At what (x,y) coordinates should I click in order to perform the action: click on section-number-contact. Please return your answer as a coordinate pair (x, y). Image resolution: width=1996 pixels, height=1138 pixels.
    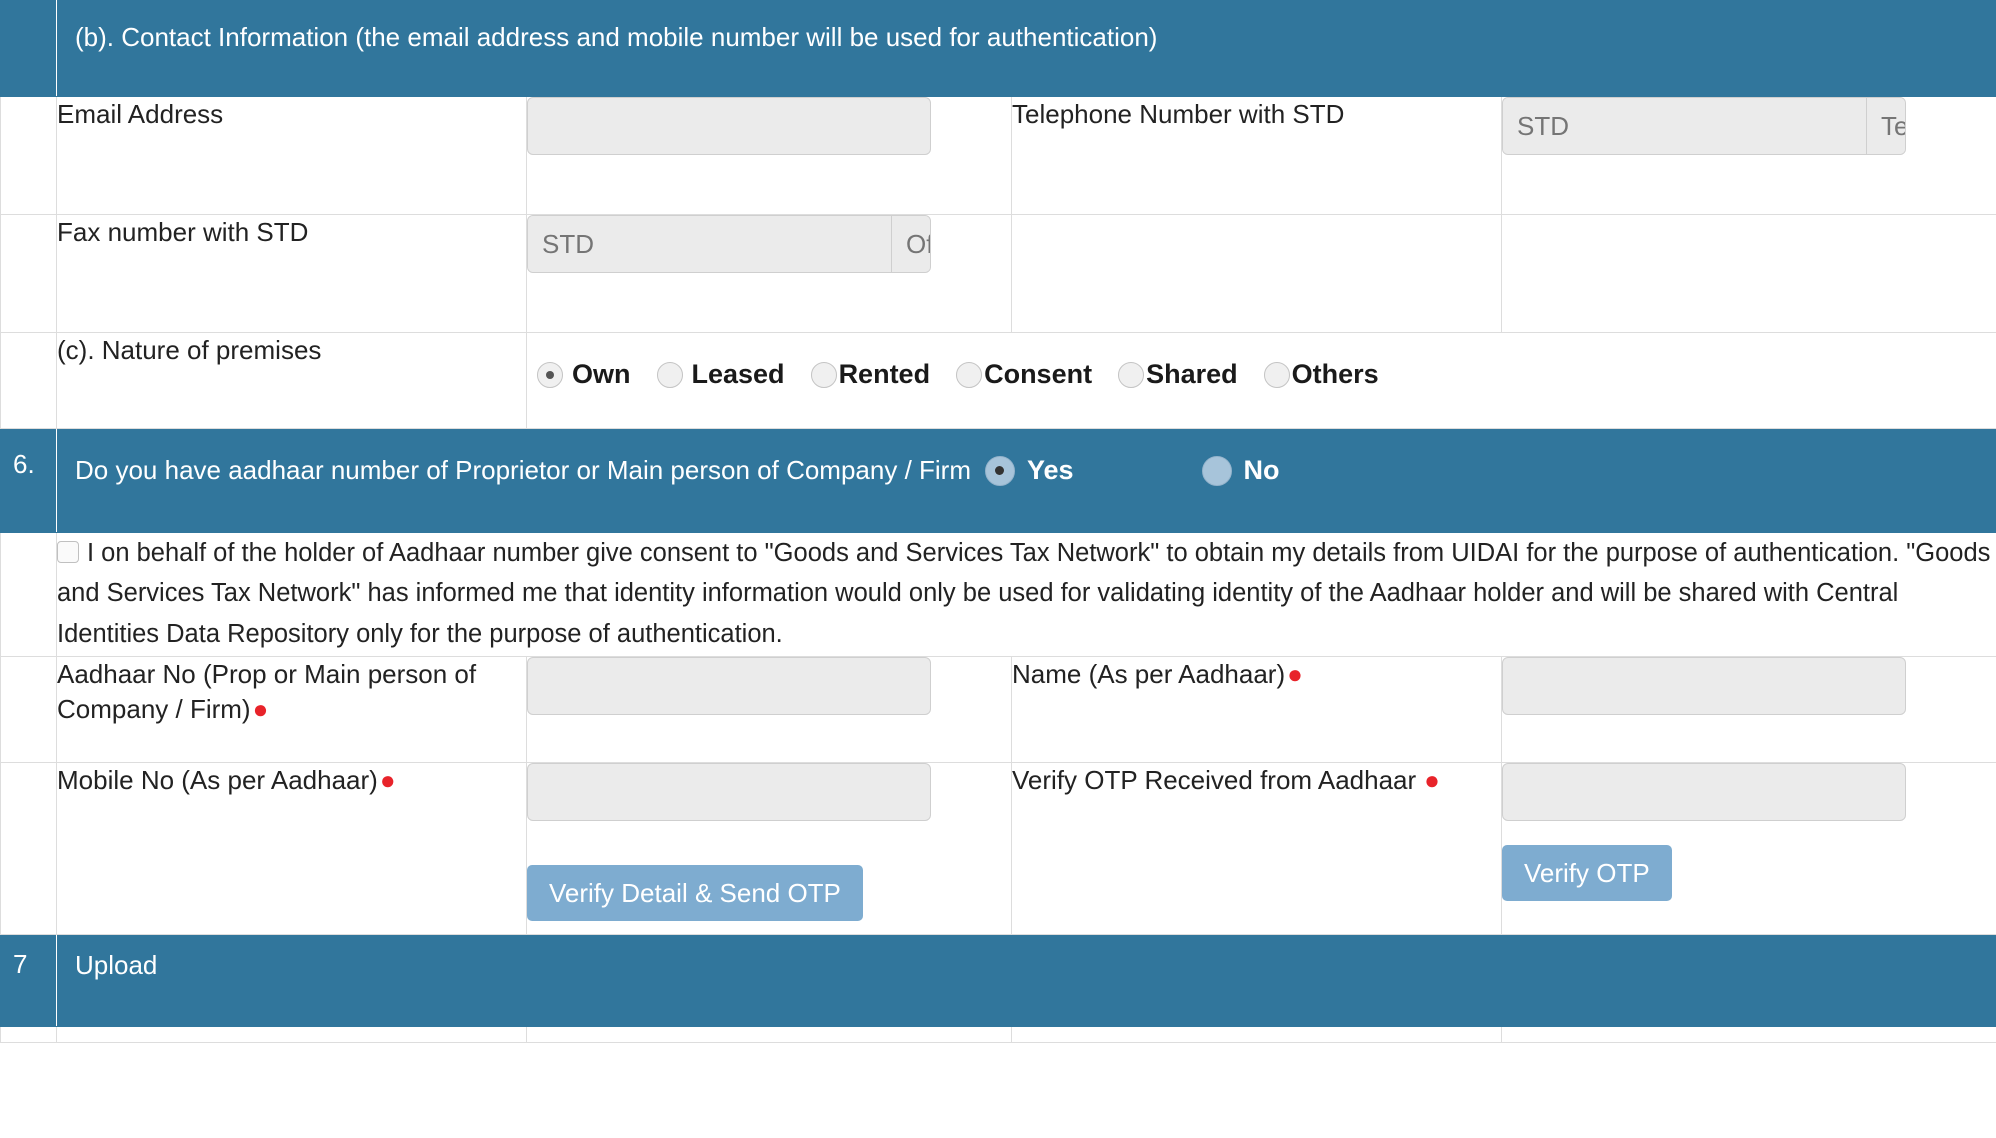
    Looking at the image, I should click on (28, 48).